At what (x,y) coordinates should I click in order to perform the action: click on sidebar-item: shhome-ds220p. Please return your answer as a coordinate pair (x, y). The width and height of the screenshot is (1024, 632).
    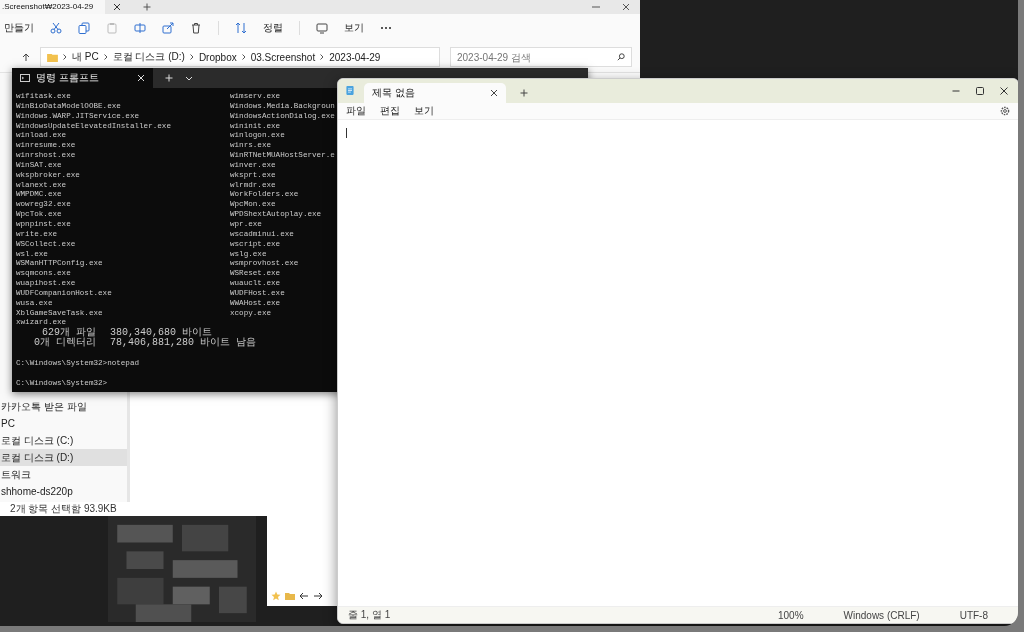
    Looking at the image, I should click on (63, 491).